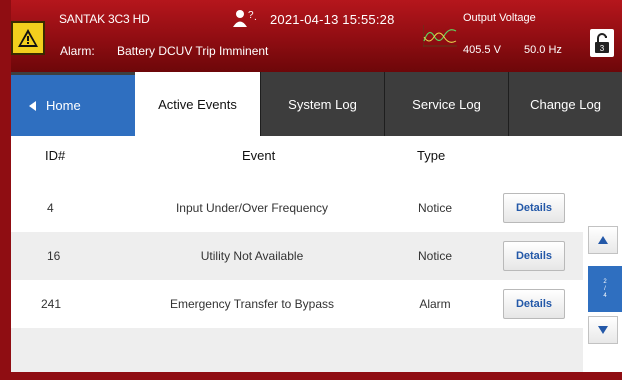 Image resolution: width=622 pixels, height=380 pixels. I want to click on alarm-text: Battery DCUV Trip Imminent, so click(192, 51).